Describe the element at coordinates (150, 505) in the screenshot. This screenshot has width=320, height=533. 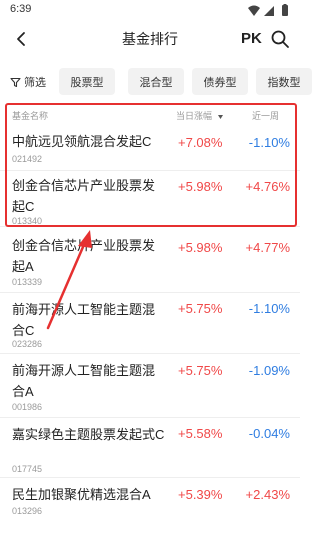
I see `fund-row: 民生加银聚优精选混合A 013296 +5.39% +2.43%` at that location.